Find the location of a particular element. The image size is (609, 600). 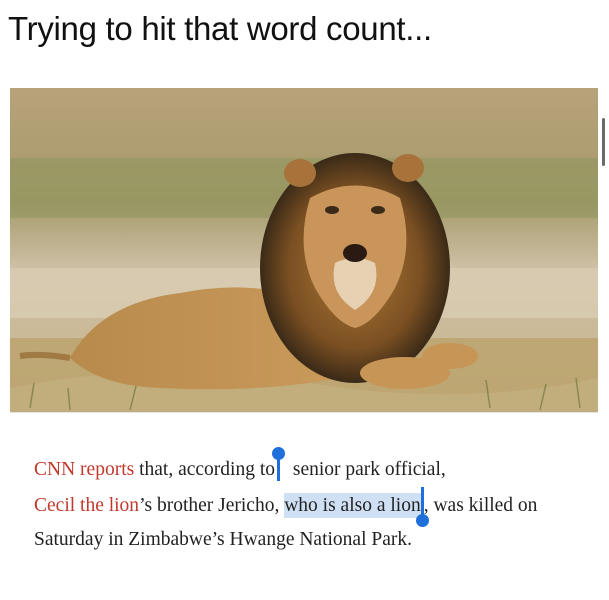

cnn-reports-link: CNN reports is located at coordinates (84, 469).